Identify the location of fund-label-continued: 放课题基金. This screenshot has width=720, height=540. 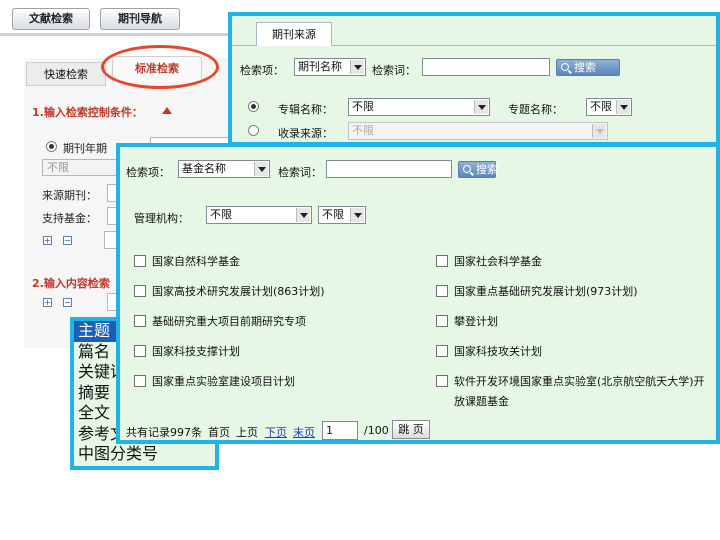
(481, 401).